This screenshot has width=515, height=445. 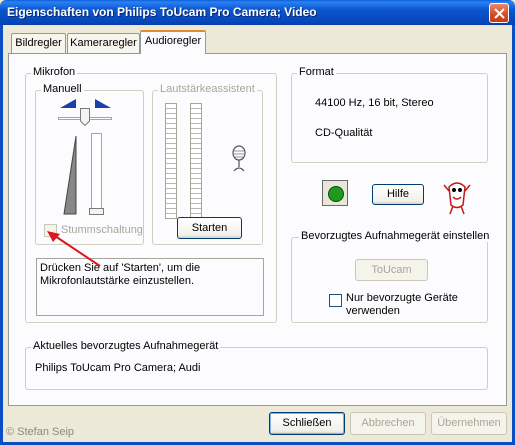 What do you see at coordinates (118, 368) in the screenshot?
I see `current-device-value: Philips ToUcam Pro Camera; Audi` at bounding box center [118, 368].